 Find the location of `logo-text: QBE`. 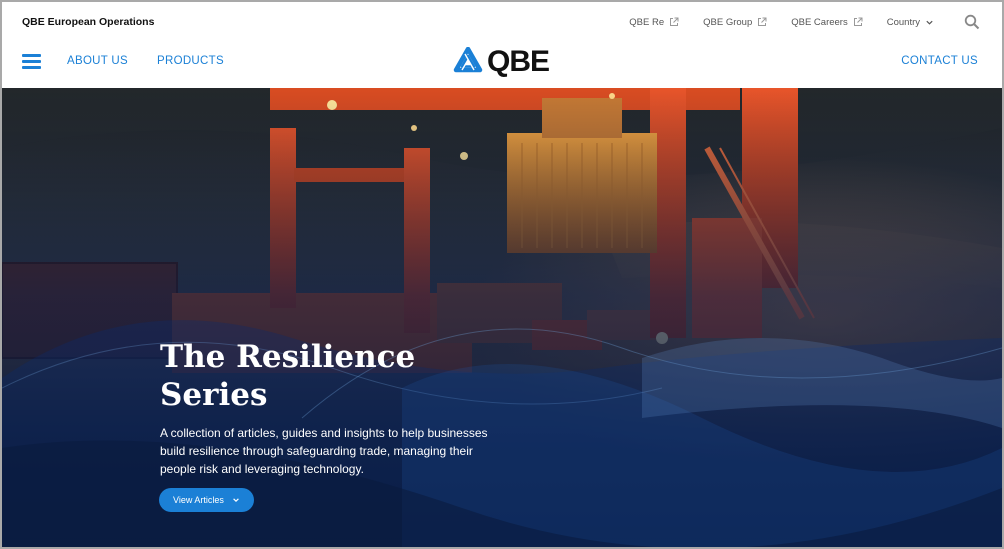

logo-text: QBE is located at coordinates (518, 61).